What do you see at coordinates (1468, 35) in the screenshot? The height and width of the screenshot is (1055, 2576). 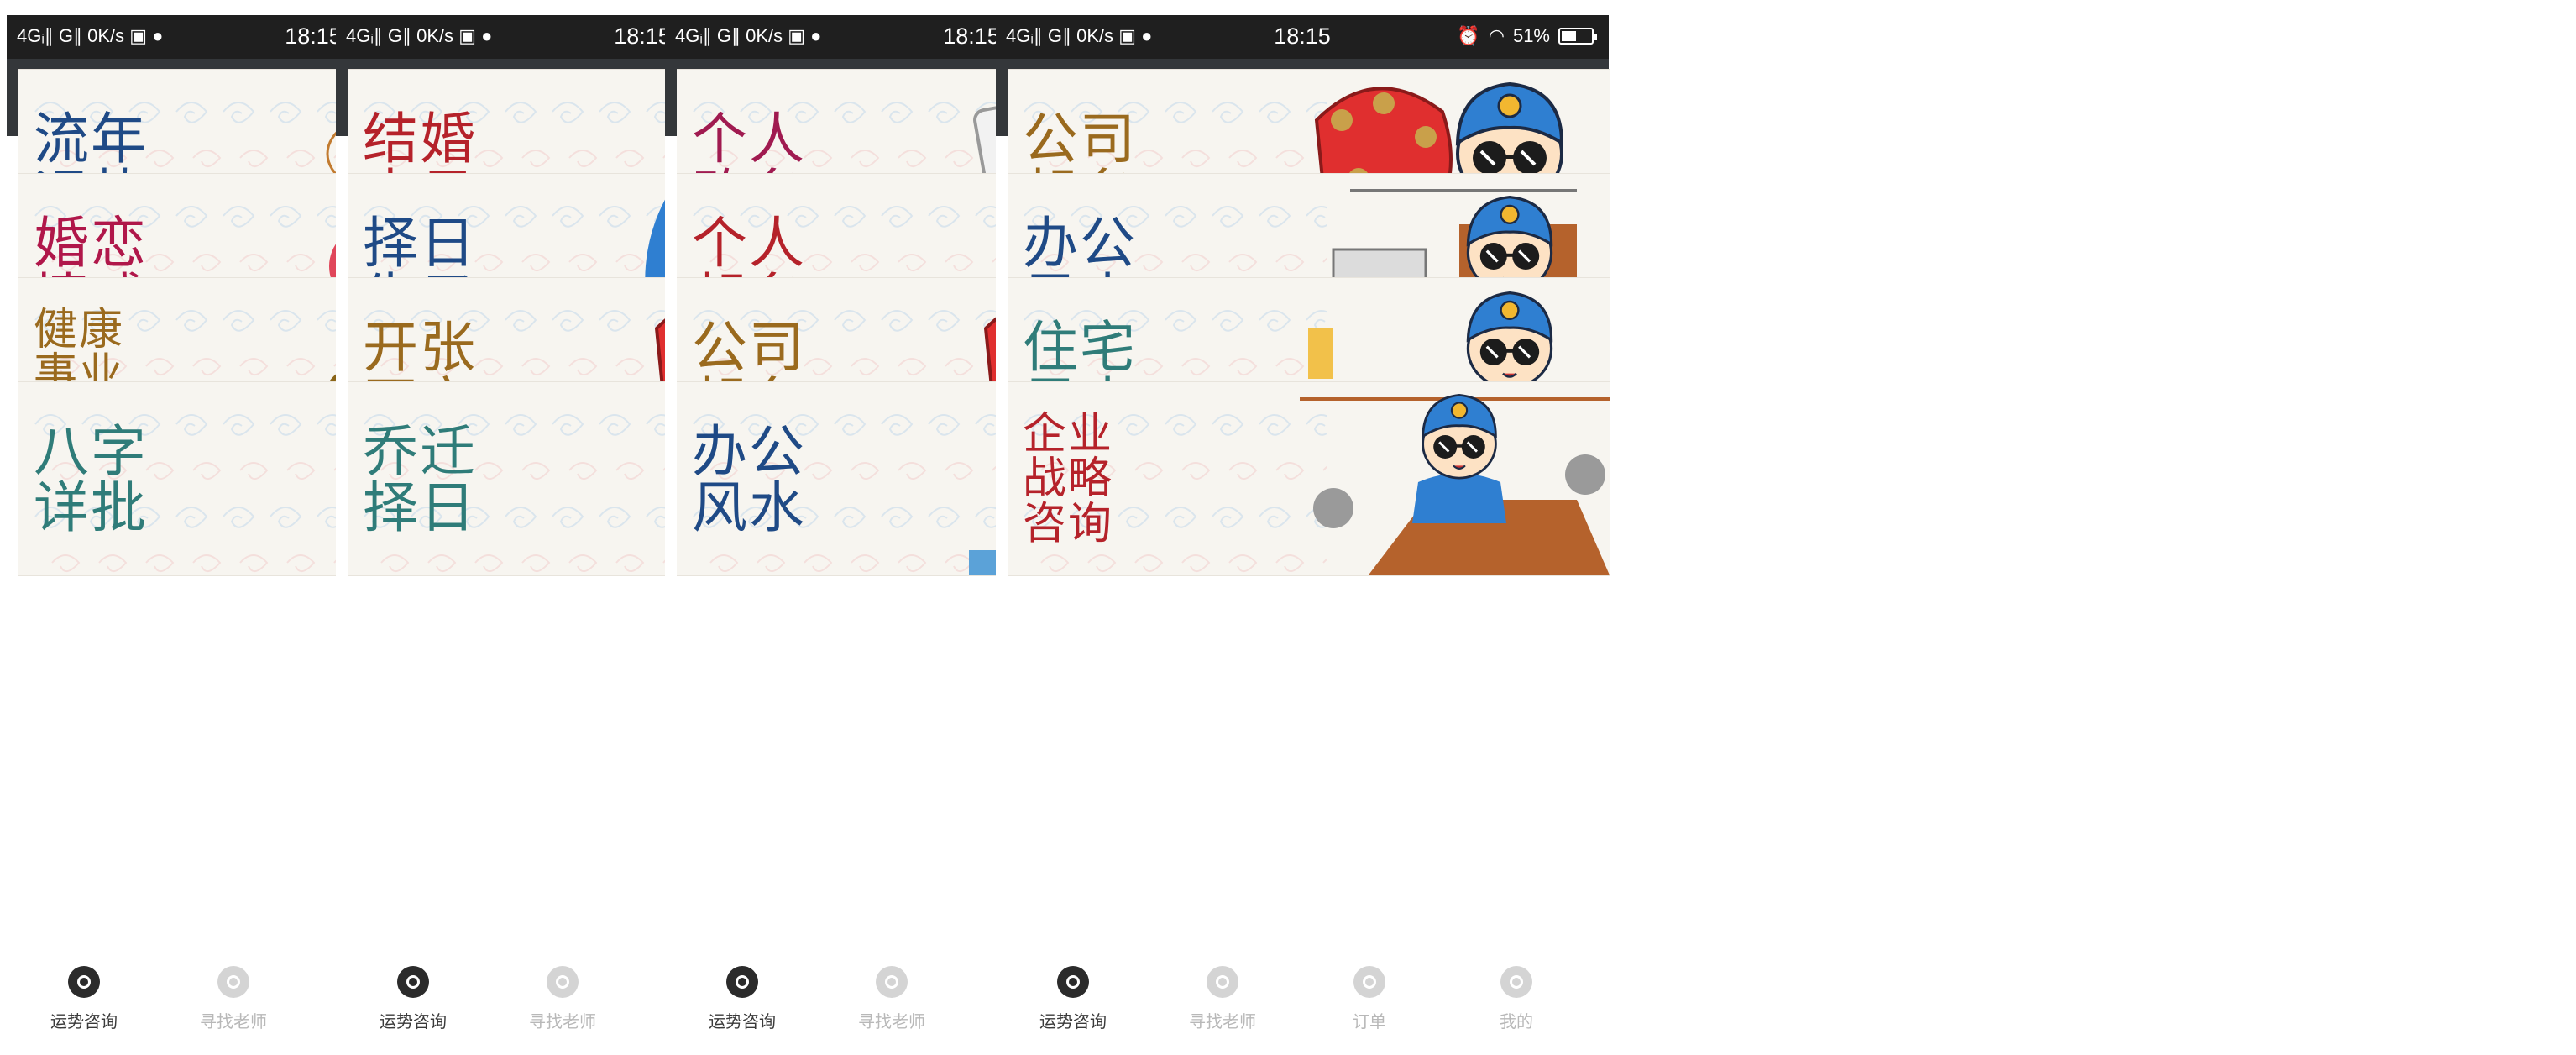 I see `alarm-icon: ⏰` at bounding box center [1468, 35].